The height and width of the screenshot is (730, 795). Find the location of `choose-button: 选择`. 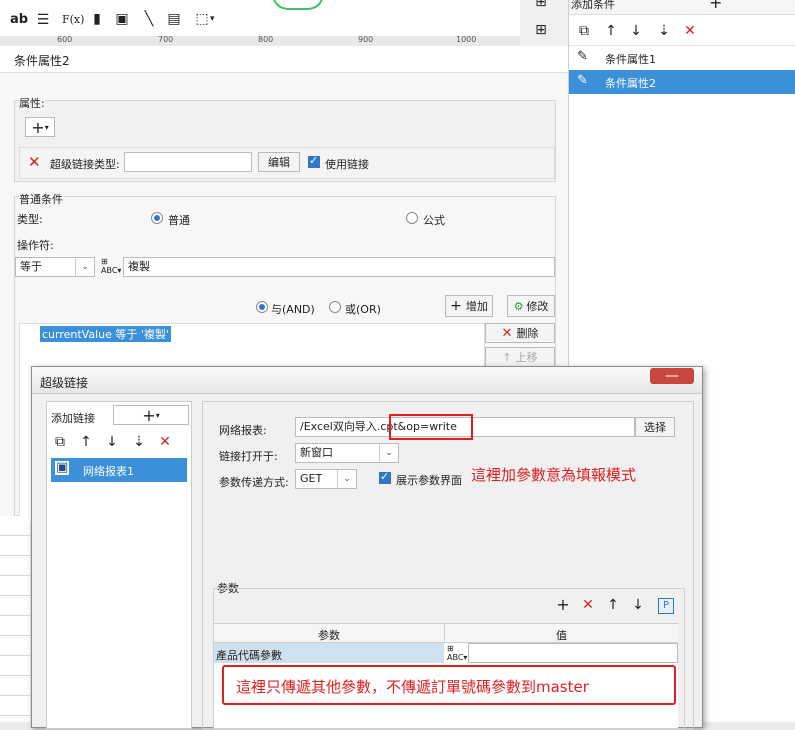

choose-button: 选择 is located at coordinates (655, 427).